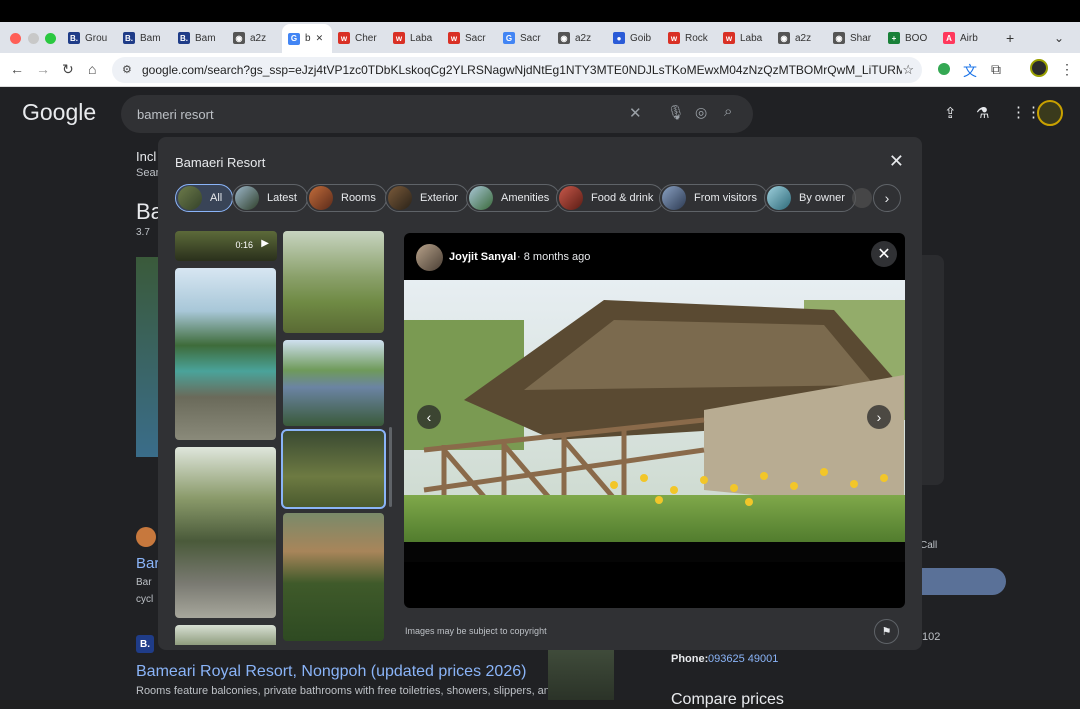  Describe the element at coordinates (581, 675) in the screenshot. I see `result-thumbnail` at that location.